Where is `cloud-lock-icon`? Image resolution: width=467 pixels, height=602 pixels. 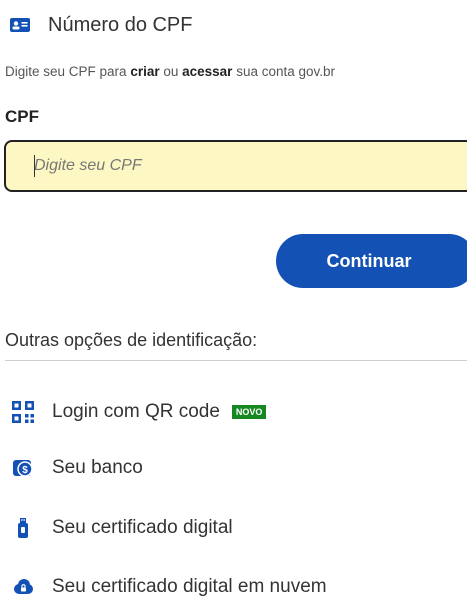
cloud-lock-icon is located at coordinates (23, 587).